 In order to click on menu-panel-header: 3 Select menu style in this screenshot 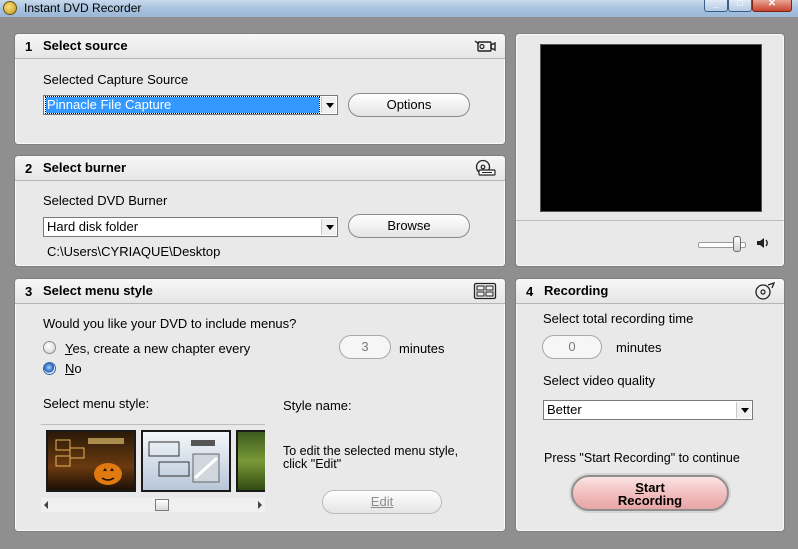, I will do `click(260, 291)`.